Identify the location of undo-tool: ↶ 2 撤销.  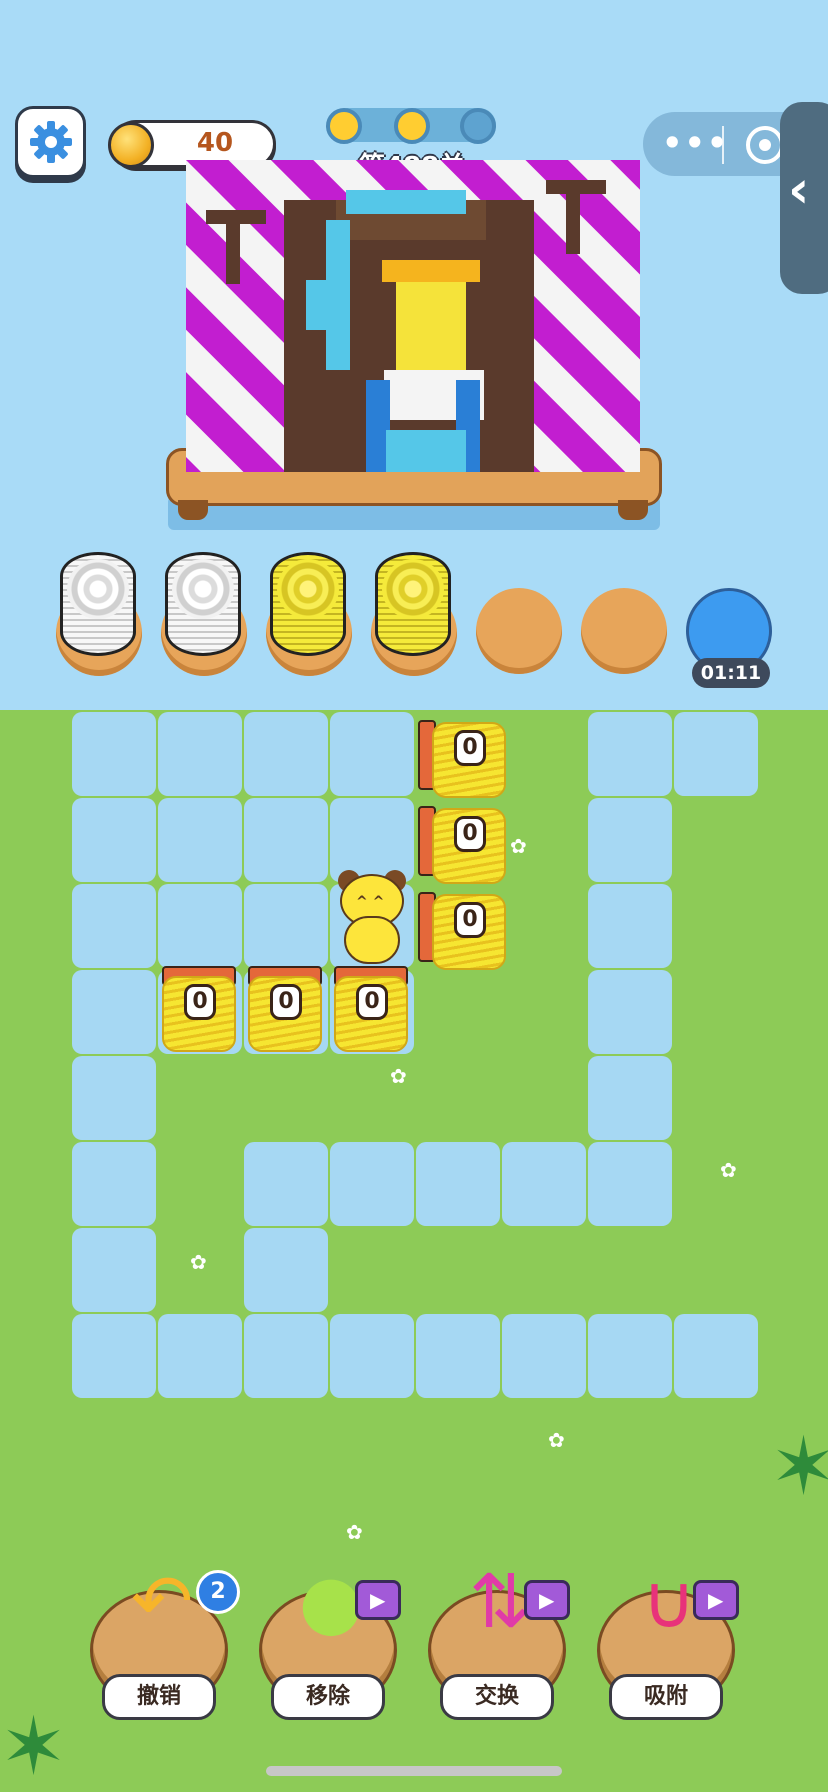
(165, 1639).